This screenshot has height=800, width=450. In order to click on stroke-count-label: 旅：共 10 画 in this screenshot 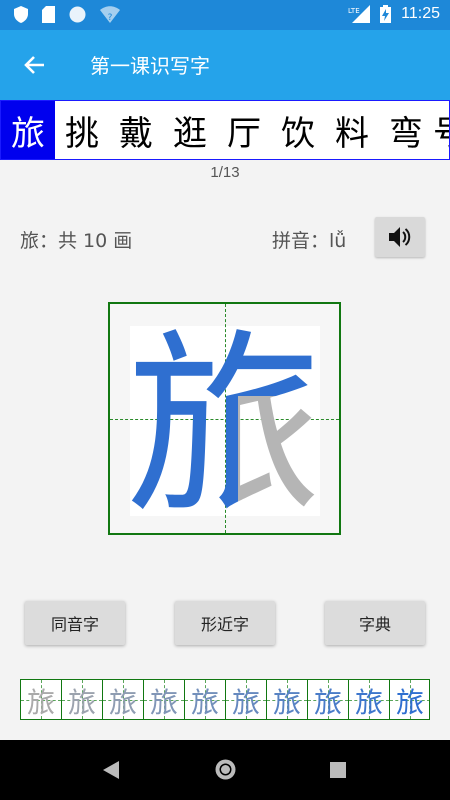, I will do `click(76, 241)`.